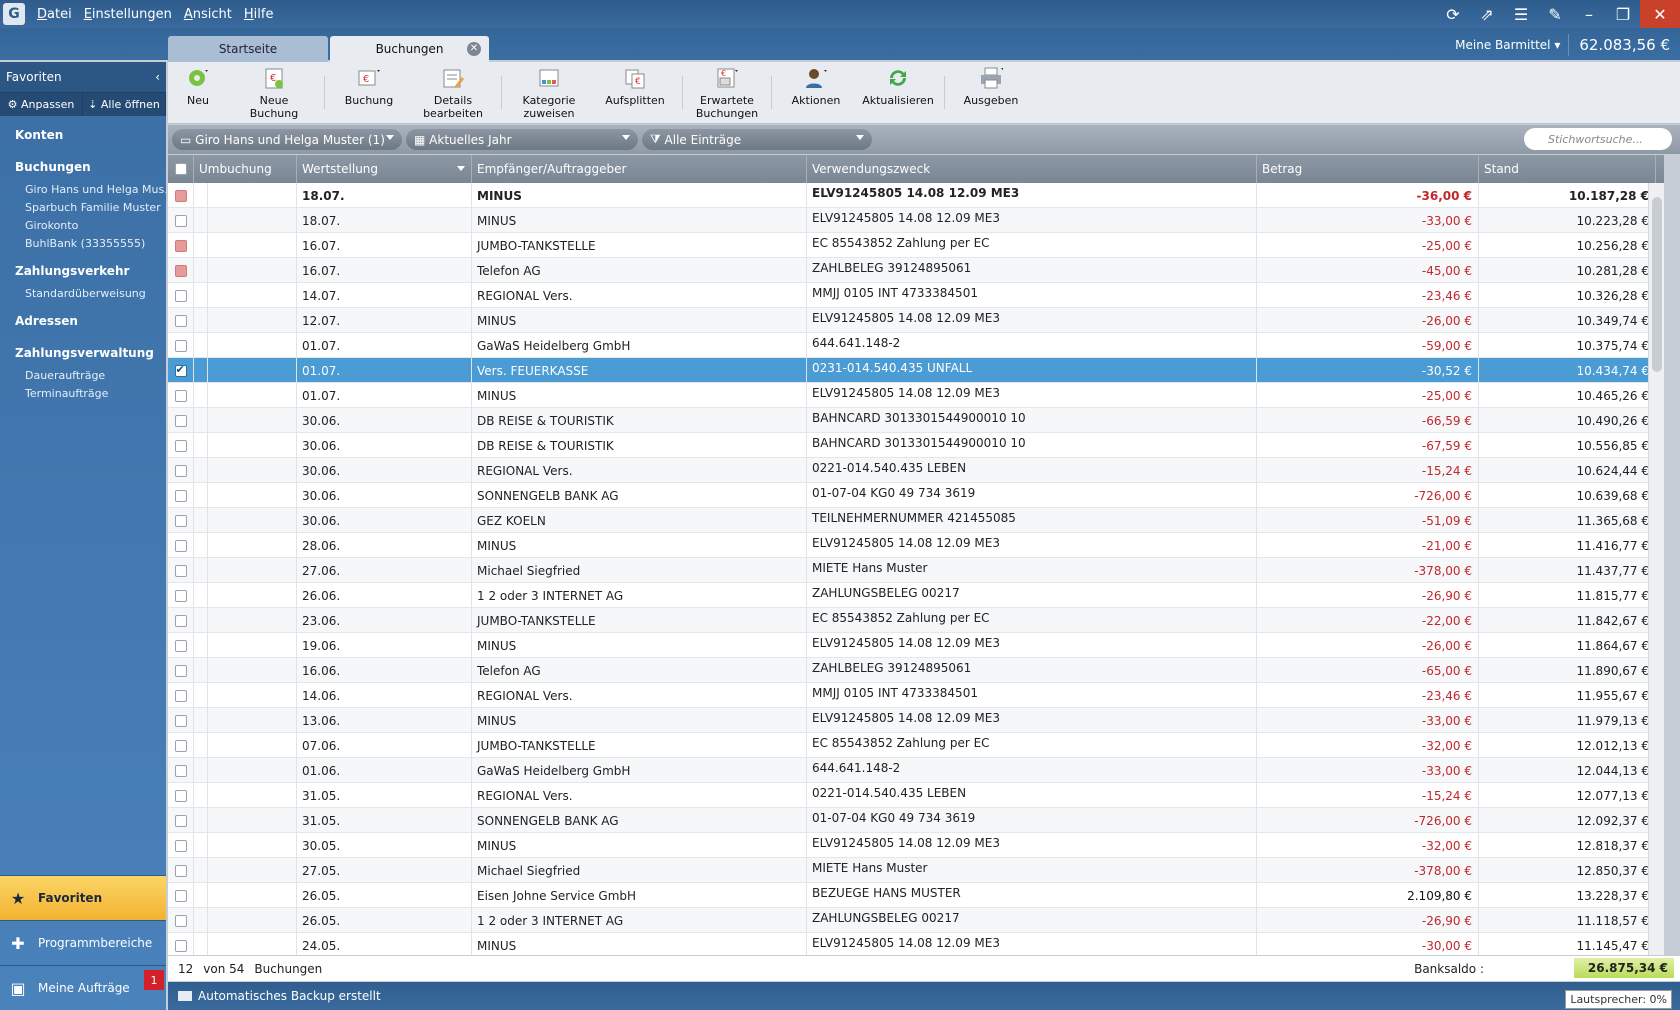 This screenshot has width=1680, height=1010. Describe the element at coordinates (474, 49) in the screenshot. I see `close-tab-icon: ✕` at that location.